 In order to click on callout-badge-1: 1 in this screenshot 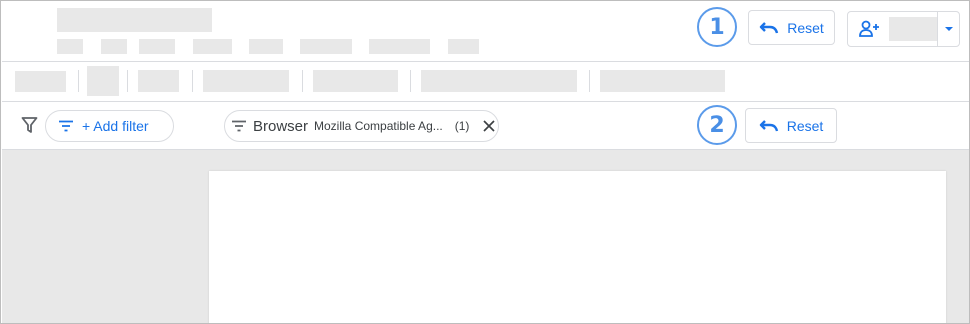, I will do `click(717, 27)`.